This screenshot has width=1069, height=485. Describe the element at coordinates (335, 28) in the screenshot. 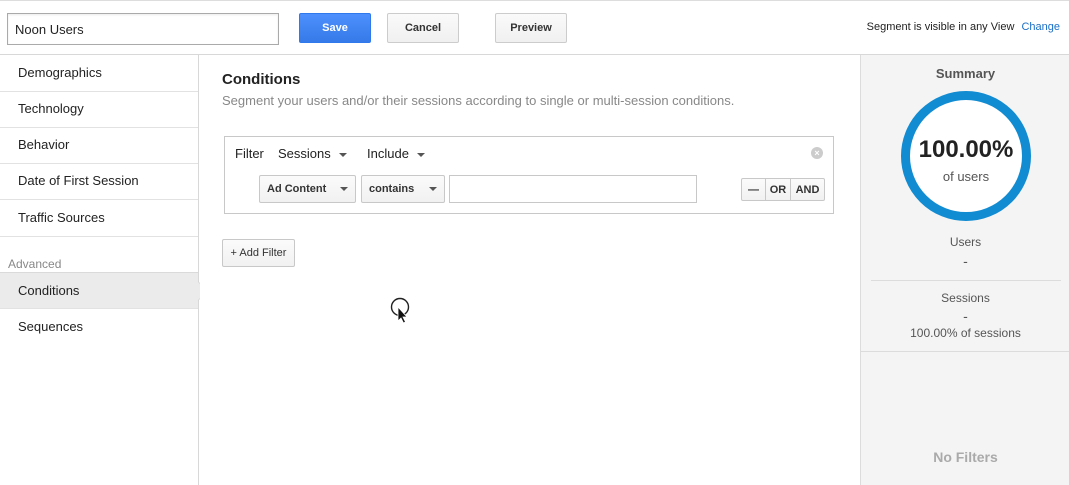

I see `save-button: Save` at that location.